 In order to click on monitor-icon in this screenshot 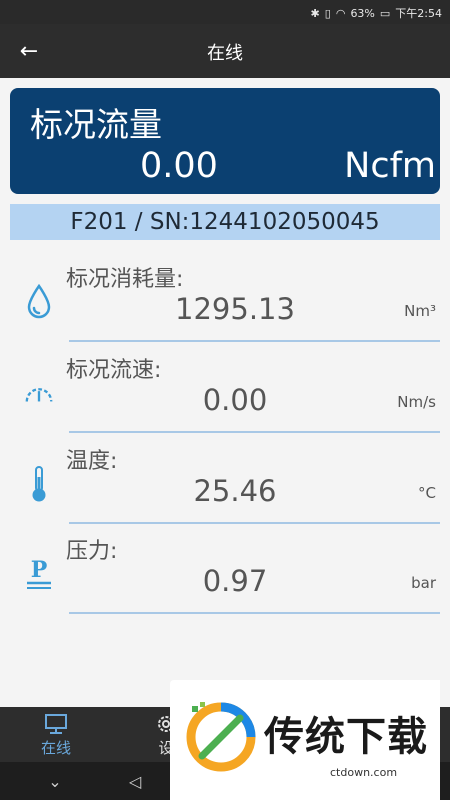, I will do `click(56, 724)`.